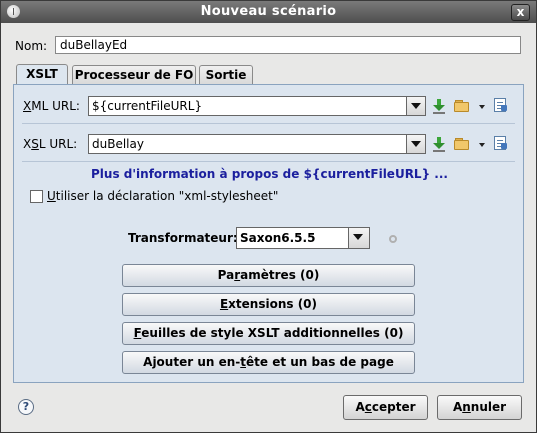 The height and width of the screenshot is (433, 537). Describe the element at coordinates (360, 407) in the screenshot. I see `accept-button-label-pre: A` at that location.